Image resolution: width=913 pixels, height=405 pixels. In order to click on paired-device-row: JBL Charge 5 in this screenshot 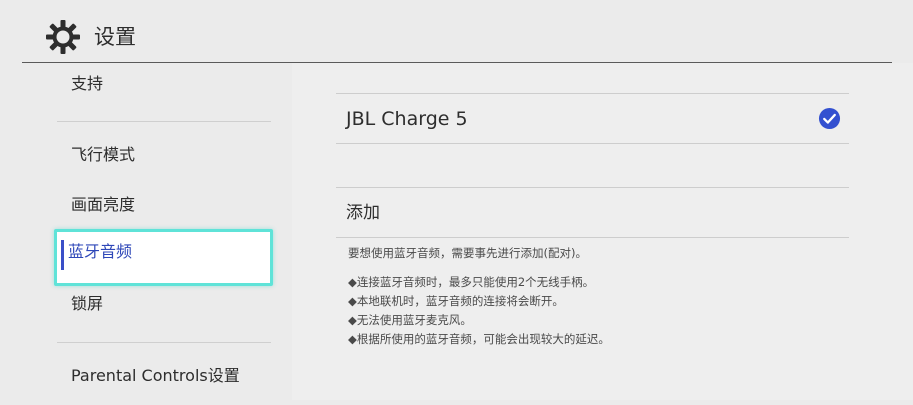, I will do `click(592, 119)`.